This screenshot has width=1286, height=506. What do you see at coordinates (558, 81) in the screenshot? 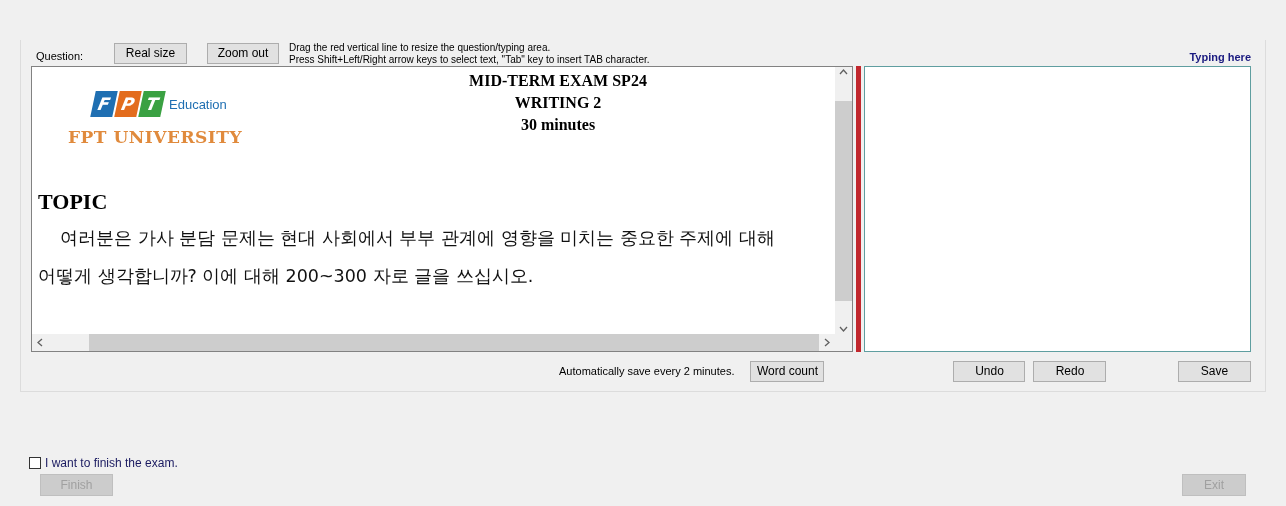
I see `exam-title: MID-TERM EXAM SP24` at bounding box center [558, 81].